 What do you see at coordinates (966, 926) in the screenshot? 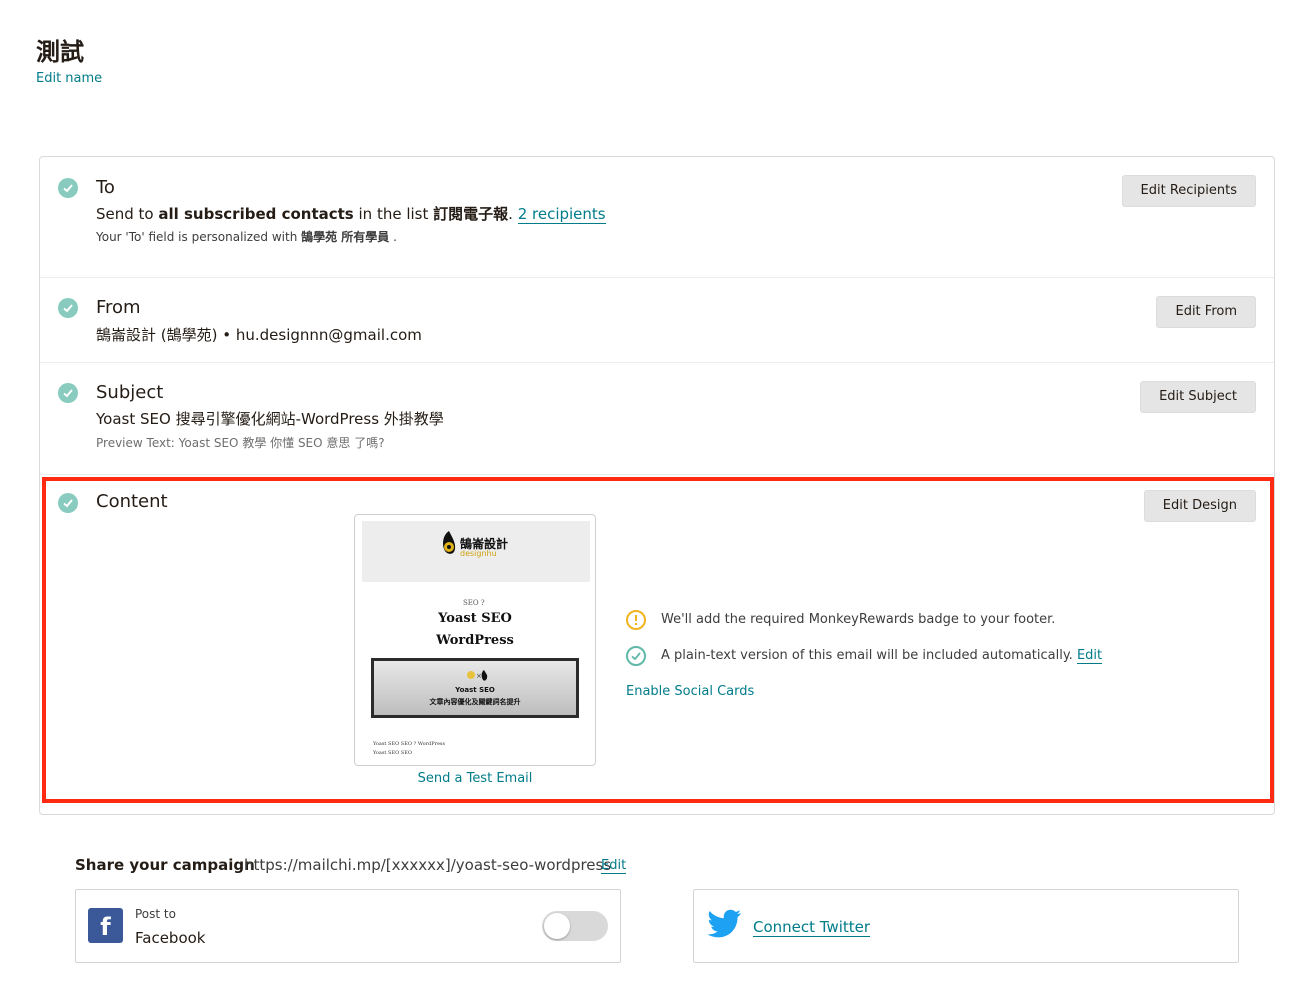
I see `twitter-card: Connect Twitter` at bounding box center [966, 926].